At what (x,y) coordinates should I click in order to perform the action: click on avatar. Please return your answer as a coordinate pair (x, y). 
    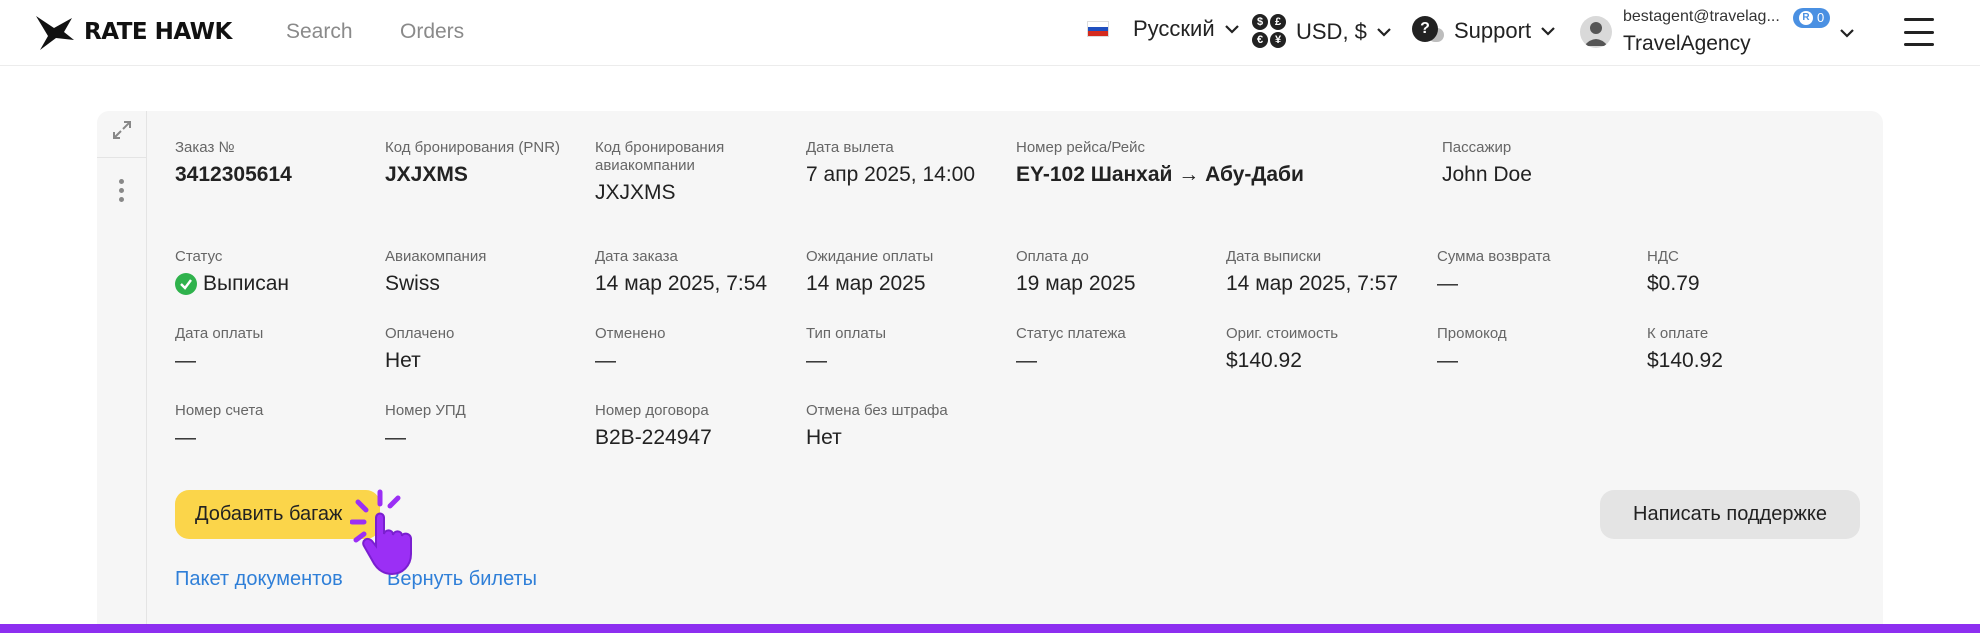
    Looking at the image, I should click on (1596, 32).